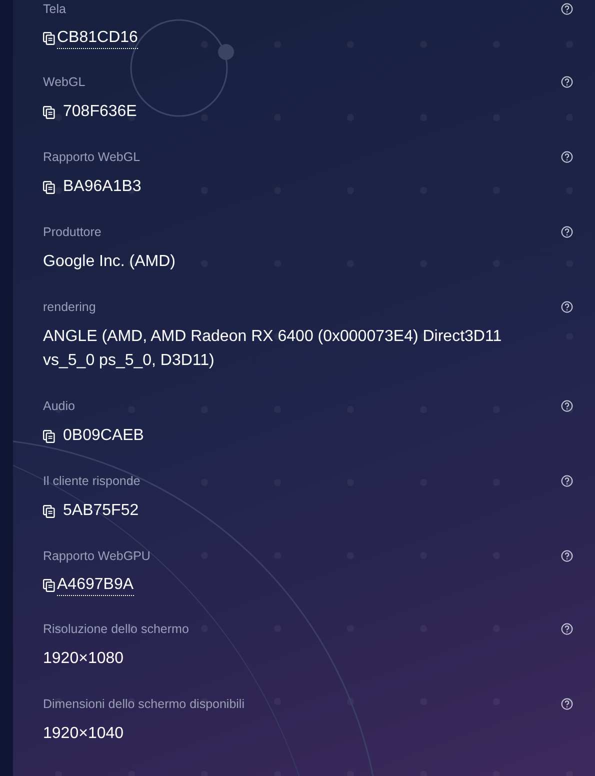  Describe the element at coordinates (101, 511) in the screenshot. I see `field-value: 5AB75F52` at that location.